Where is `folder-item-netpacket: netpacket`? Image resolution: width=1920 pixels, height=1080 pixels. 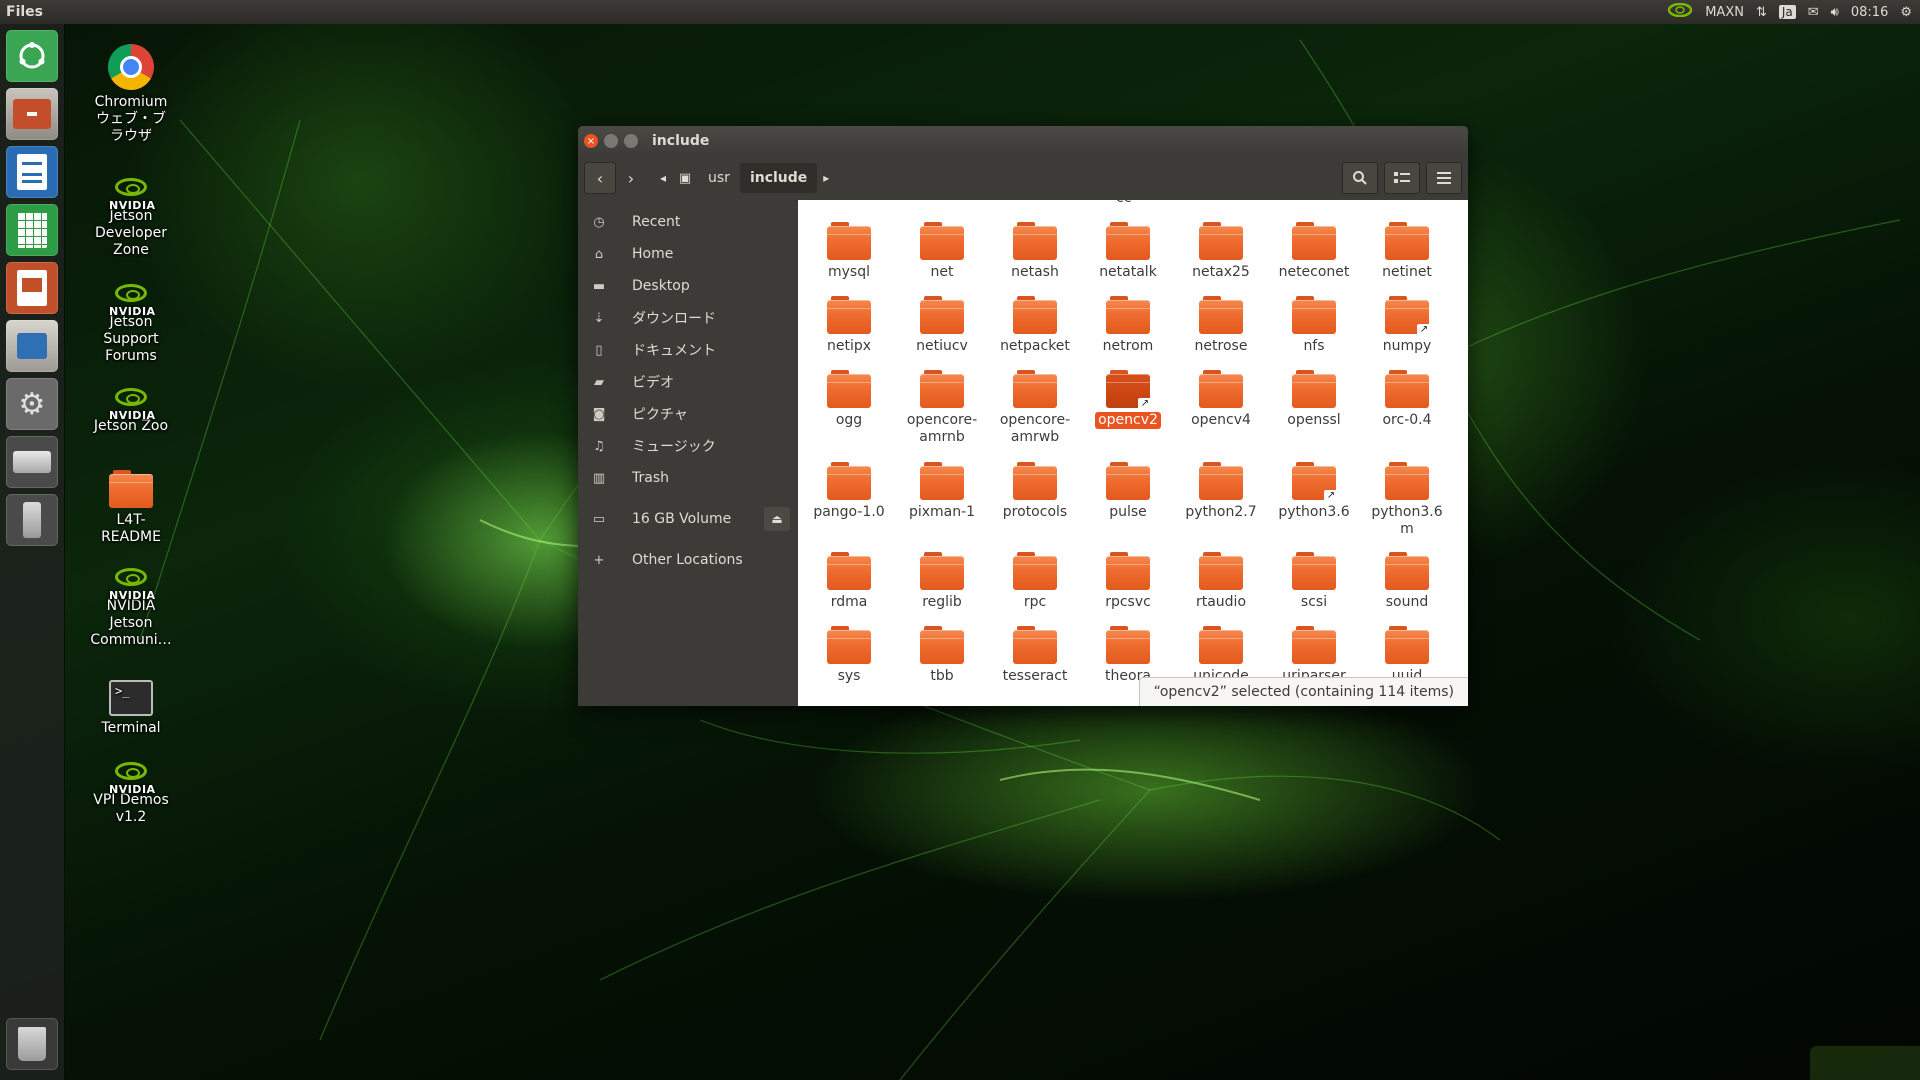 folder-item-netpacket: netpacket is located at coordinates (1035, 325).